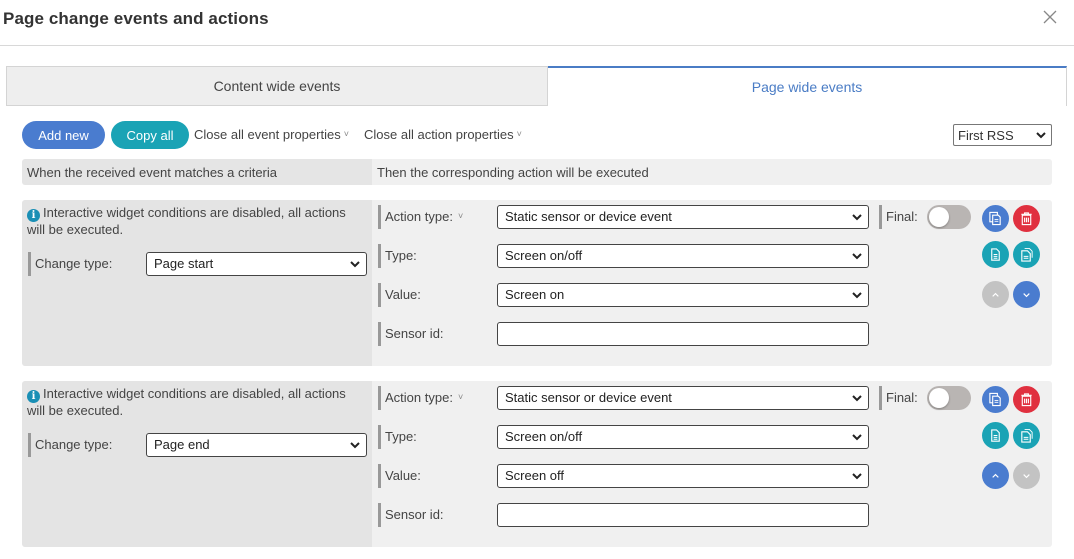 The image size is (1074, 559). What do you see at coordinates (807, 86) in the screenshot?
I see `tab-page-wide-events: Page wide events` at bounding box center [807, 86].